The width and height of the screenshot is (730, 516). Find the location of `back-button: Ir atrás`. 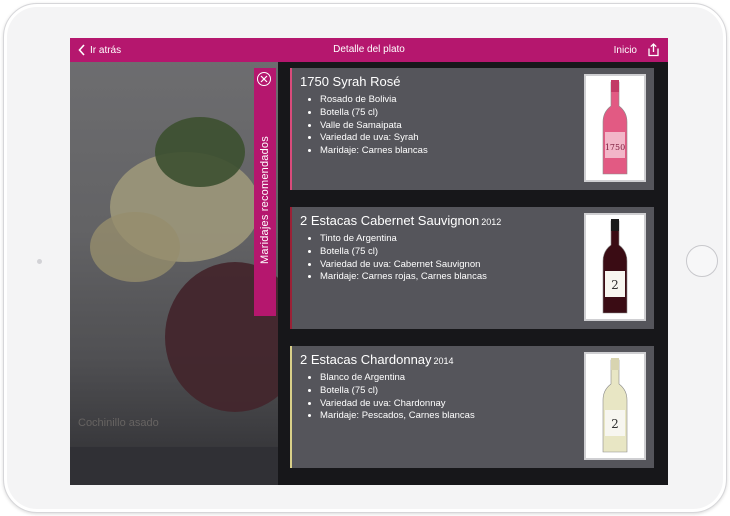

back-button: Ir atrás is located at coordinates (99, 50).